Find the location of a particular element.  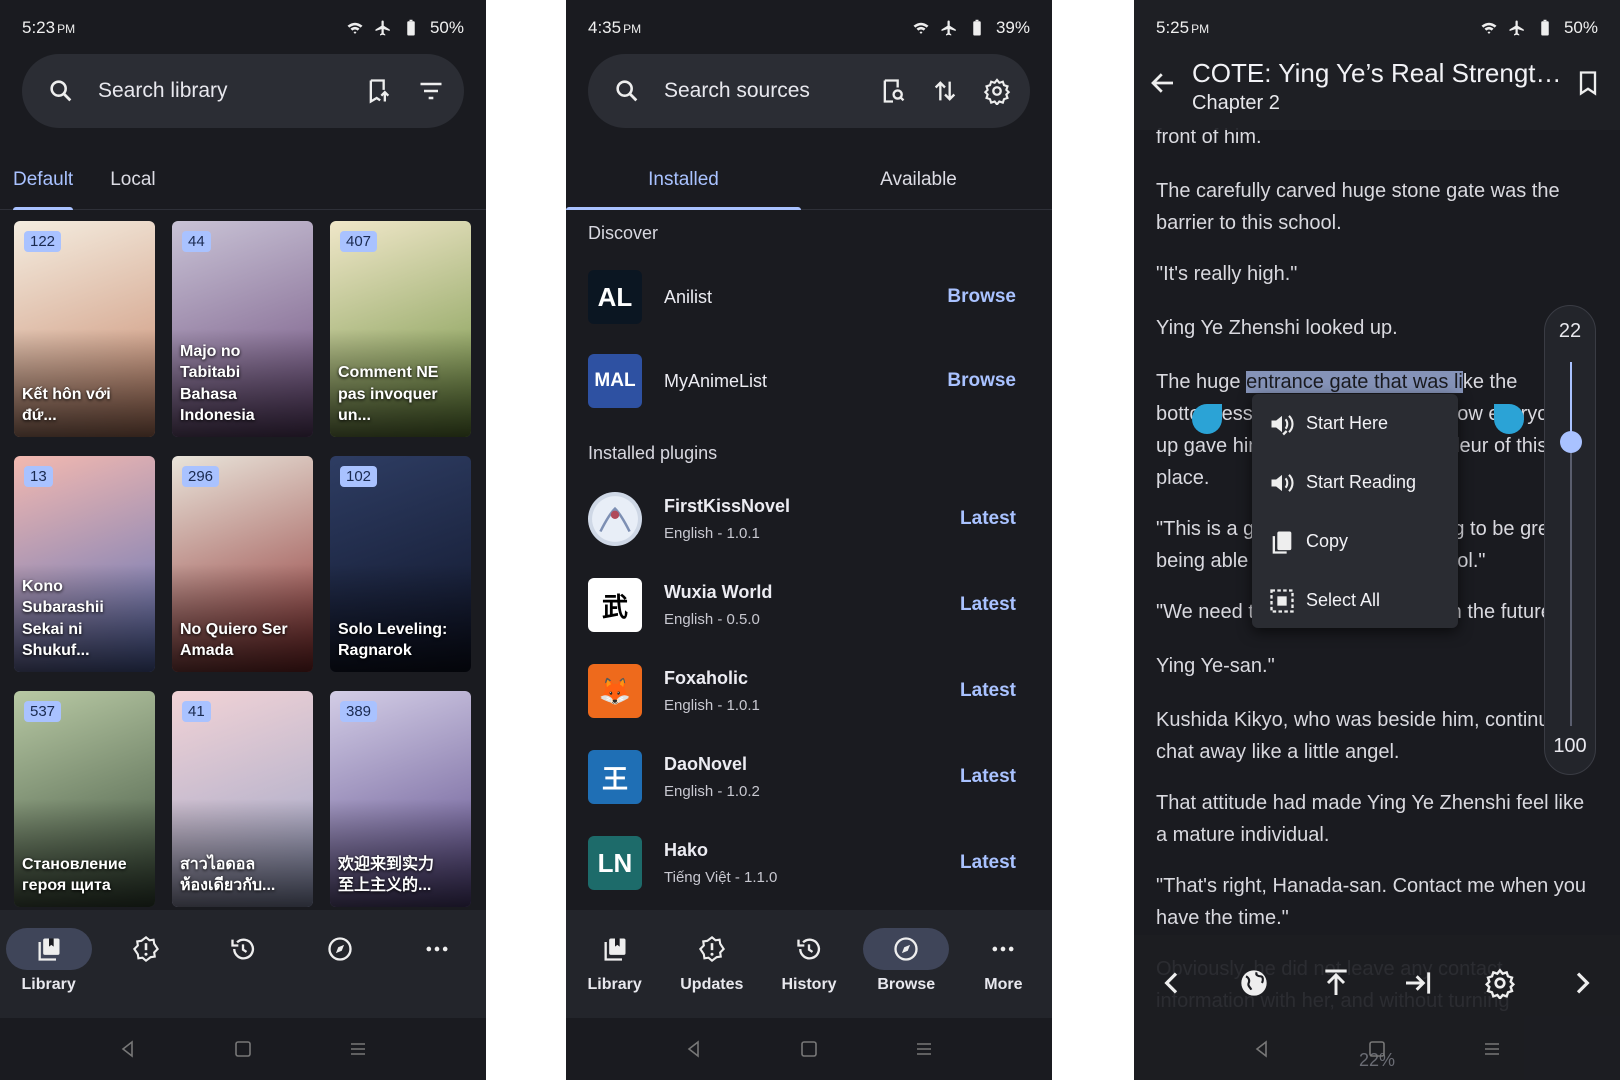

status-bar: 5:23 PM 50% is located at coordinates (243, 28).